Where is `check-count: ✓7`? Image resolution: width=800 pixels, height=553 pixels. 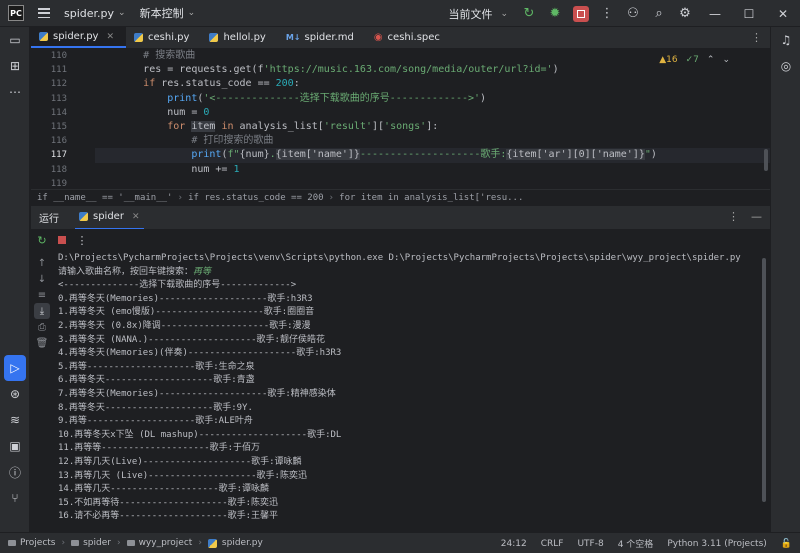
check-count: ✓7 is located at coordinates (692, 60).